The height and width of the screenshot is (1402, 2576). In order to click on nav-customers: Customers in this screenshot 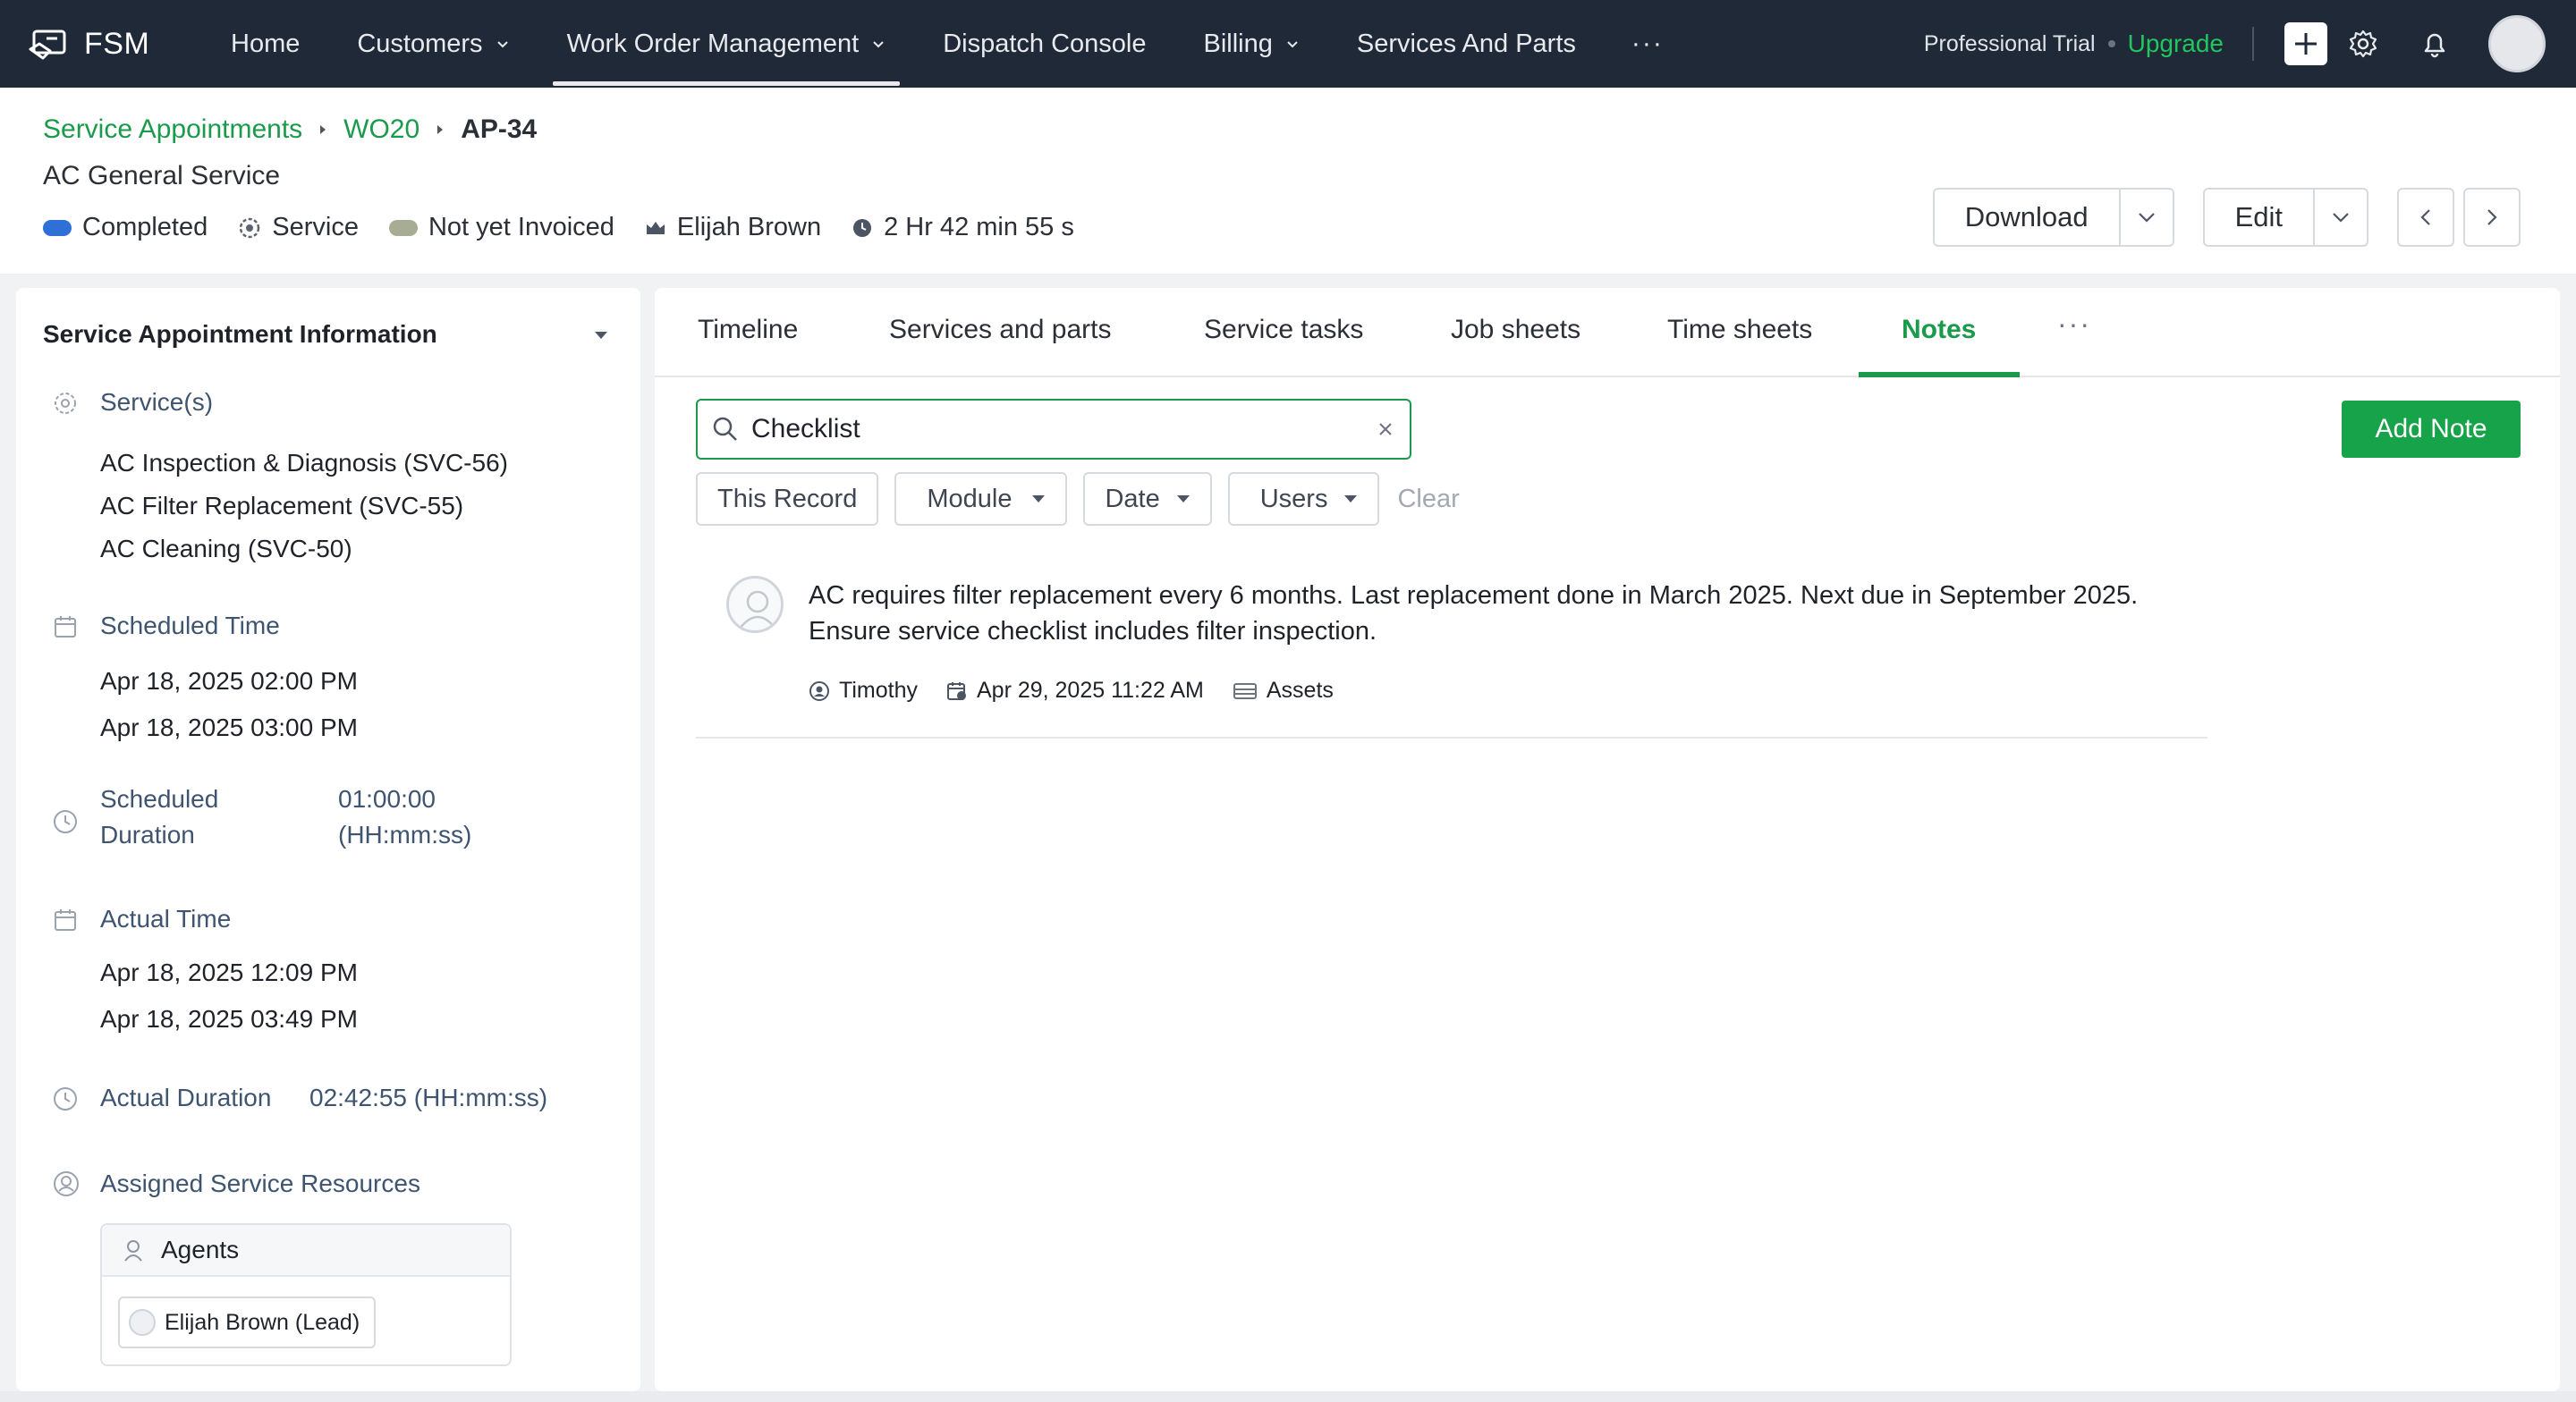, I will do `click(433, 44)`.